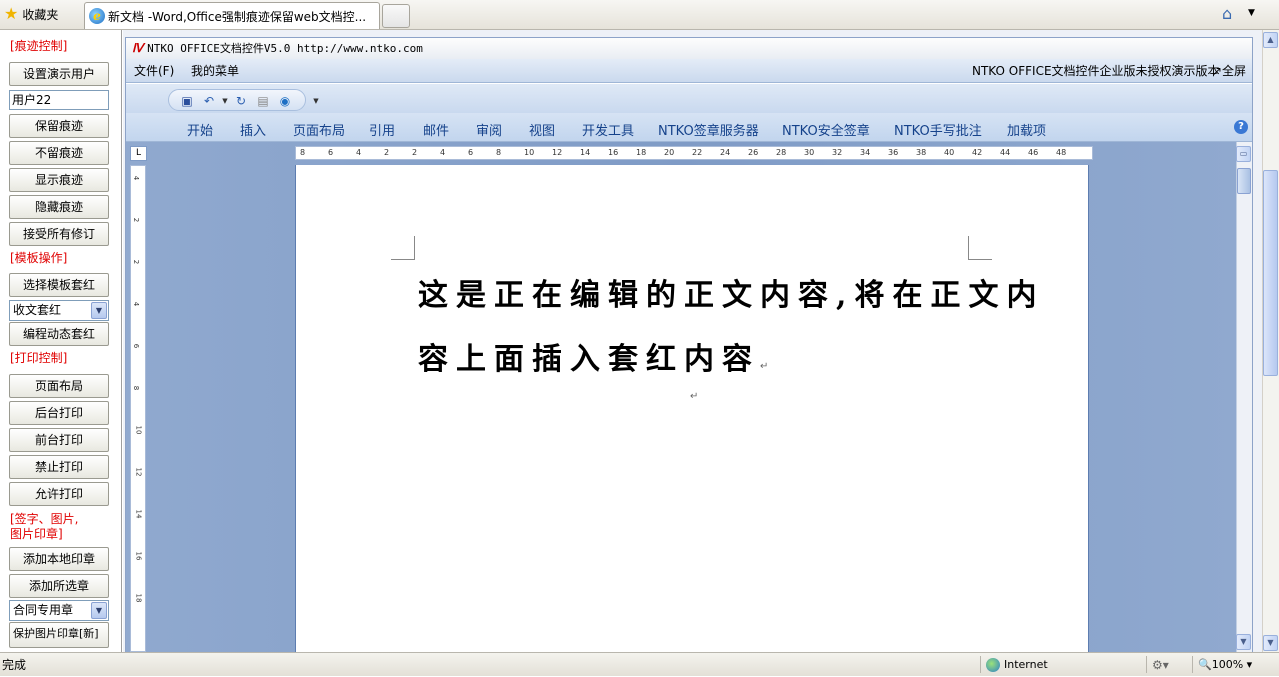 The image size is (1279, 677). Describe the element at coordinates (1244, 181) in the screenshot. I see `document-scroll-thumb` at that location.